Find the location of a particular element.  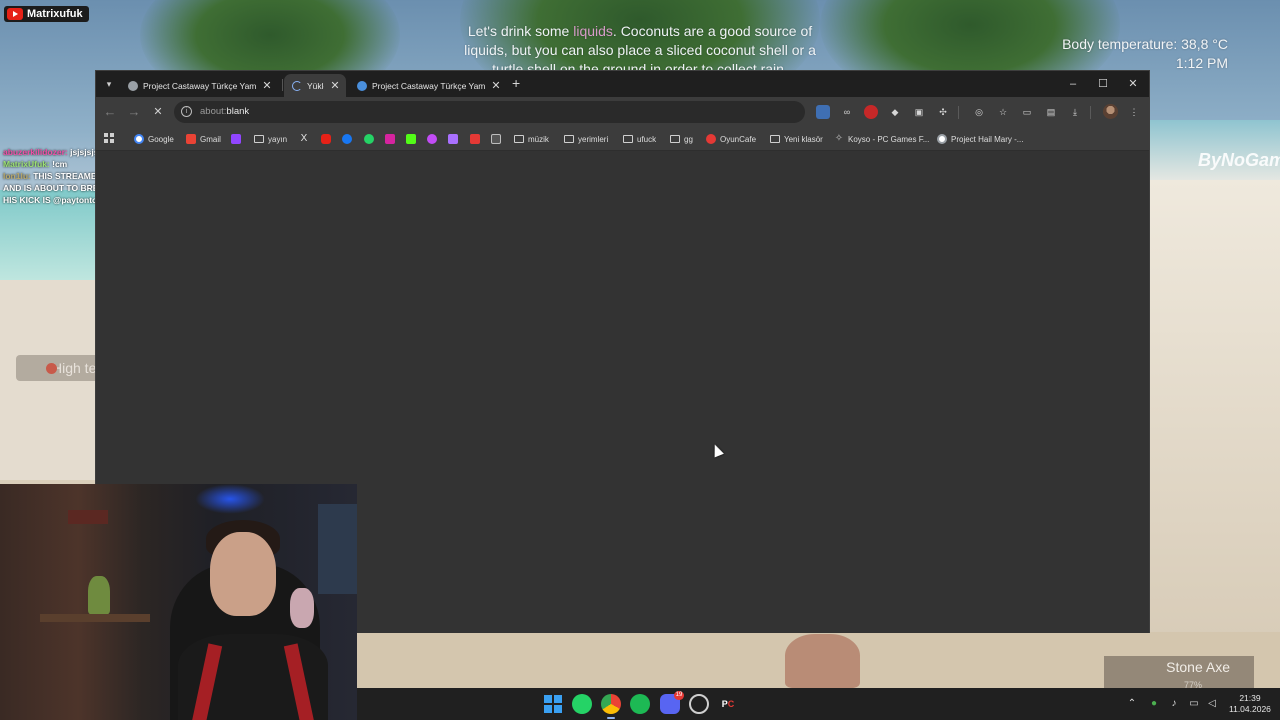

bookmark-star-icon: ☆ is located at coordinates (1003, 112).